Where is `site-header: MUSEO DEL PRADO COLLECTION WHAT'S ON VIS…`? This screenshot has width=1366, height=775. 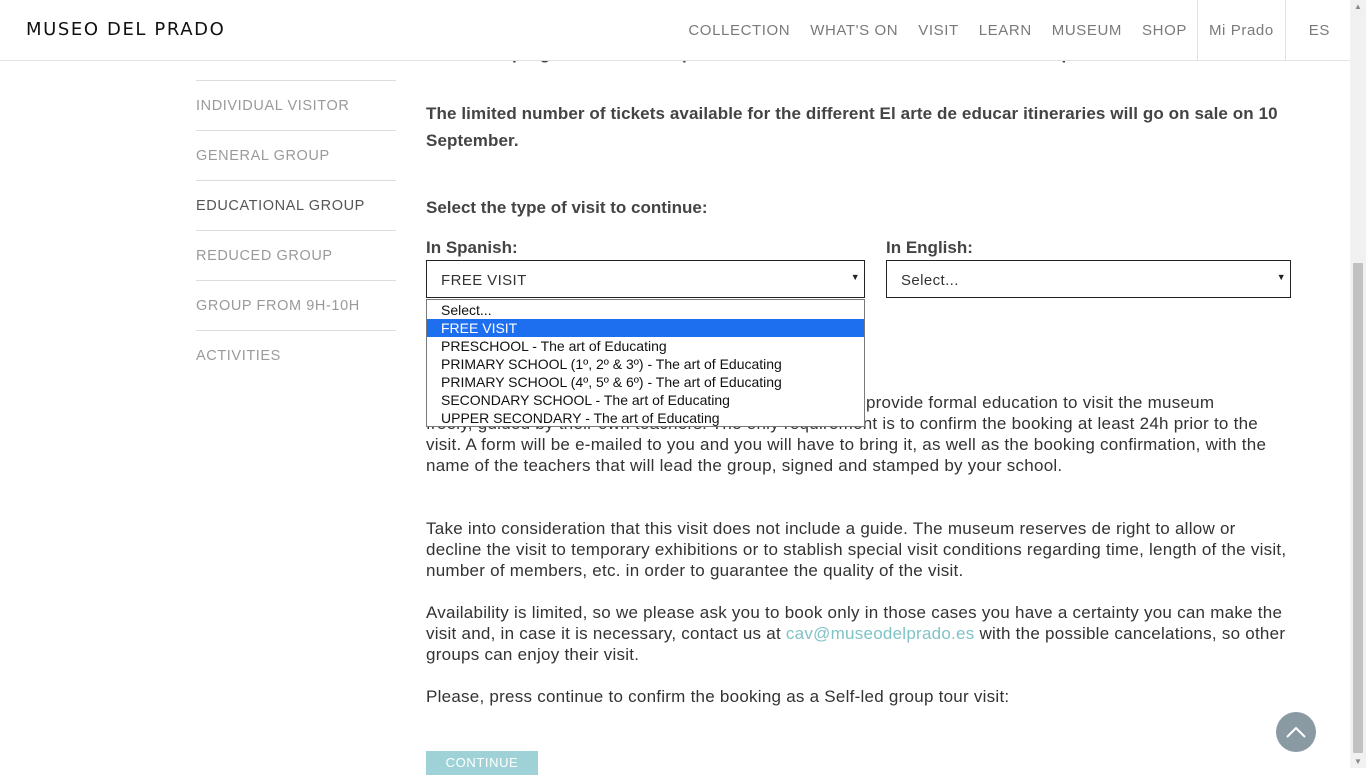
site-header: MUSEO DEL PRADO COLLECTION WHAT'S ON VIS… is located at coordinates (675, 30).